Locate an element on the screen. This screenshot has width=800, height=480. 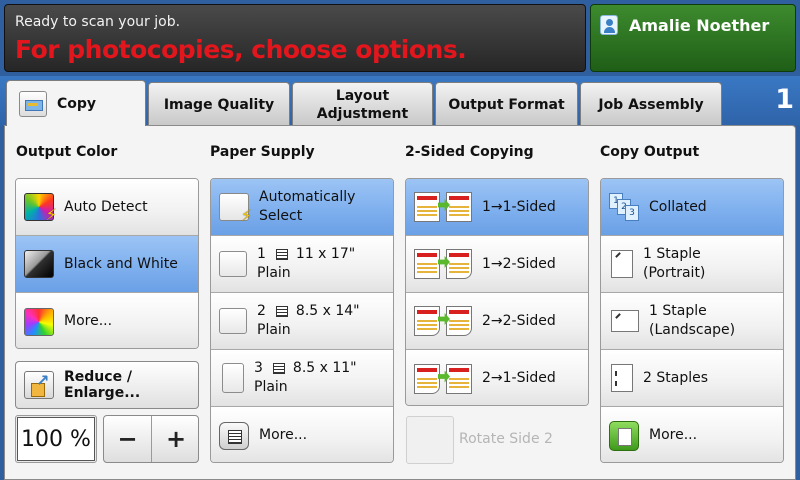
one-to-one-sided-icon is located at coordinates (445, 207).